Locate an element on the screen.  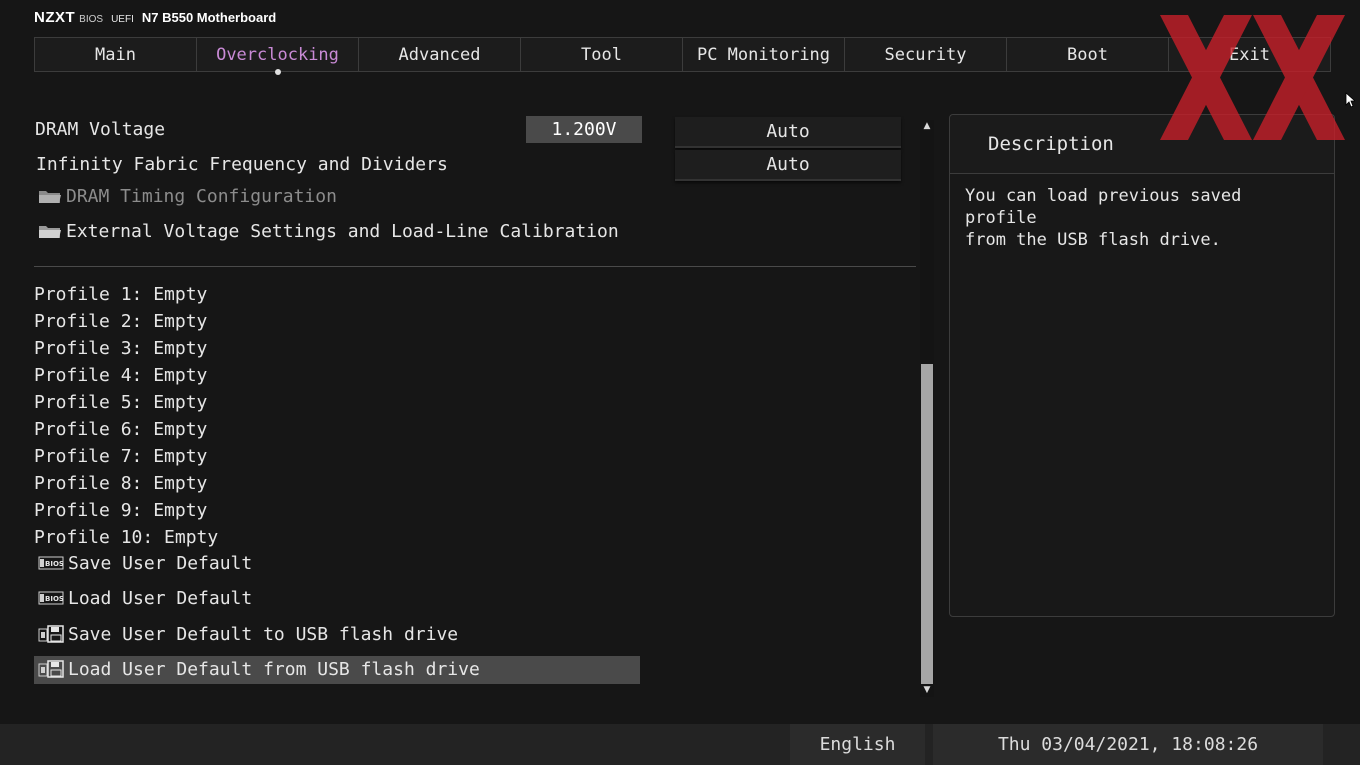
load-user-default-label: Load User Default is located at coordinates (160, 598).